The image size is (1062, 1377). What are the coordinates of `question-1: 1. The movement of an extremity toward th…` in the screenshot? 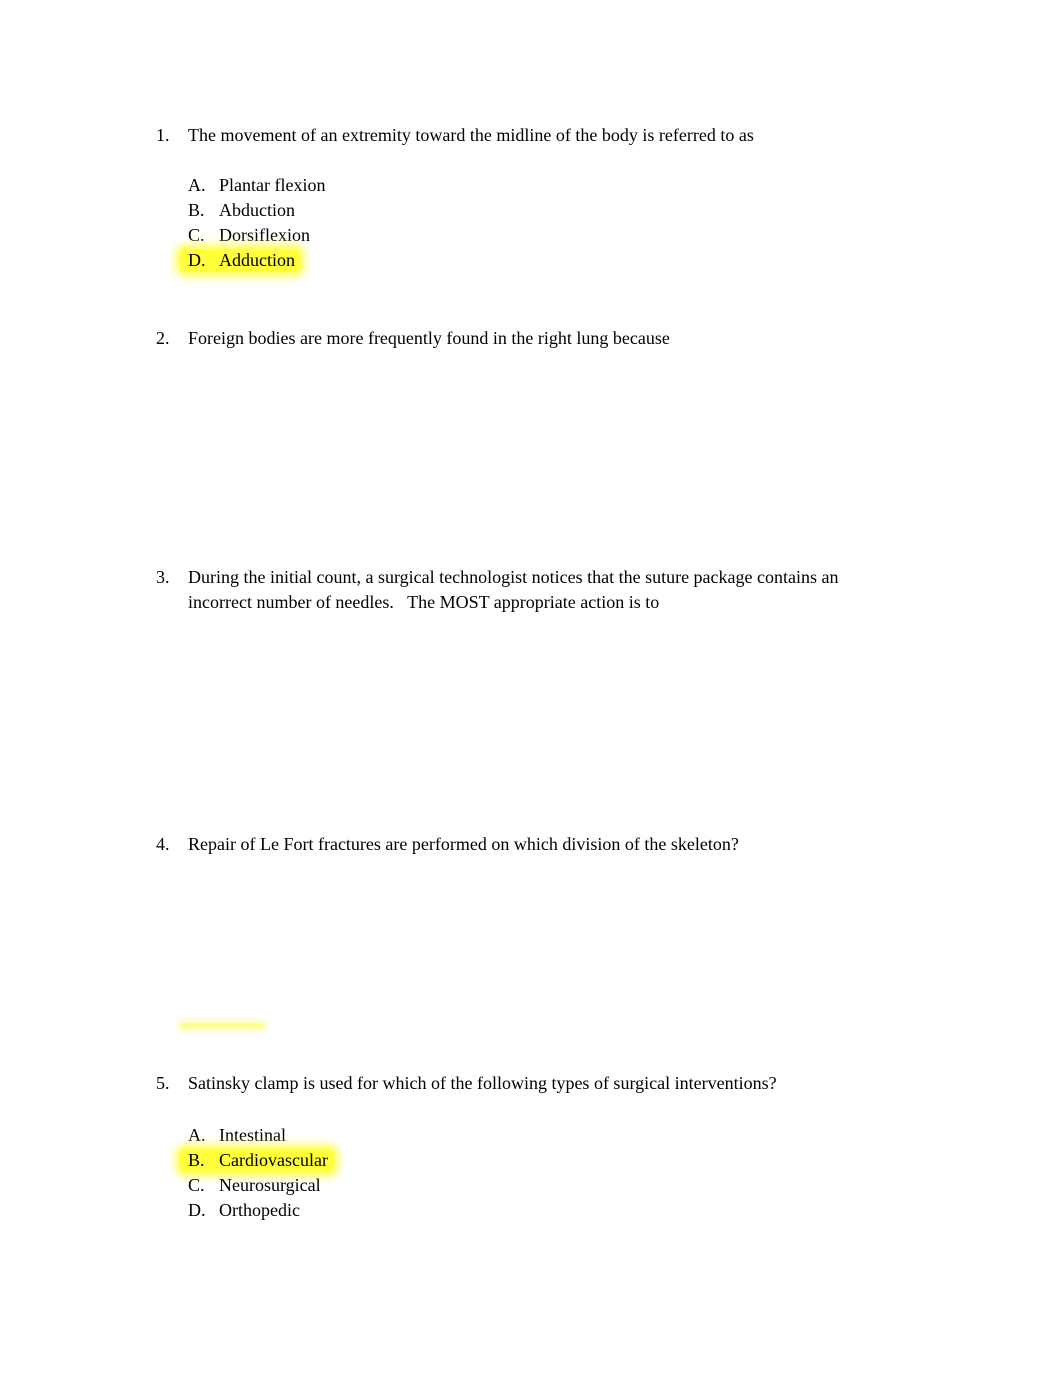 It's located at (526, 198).